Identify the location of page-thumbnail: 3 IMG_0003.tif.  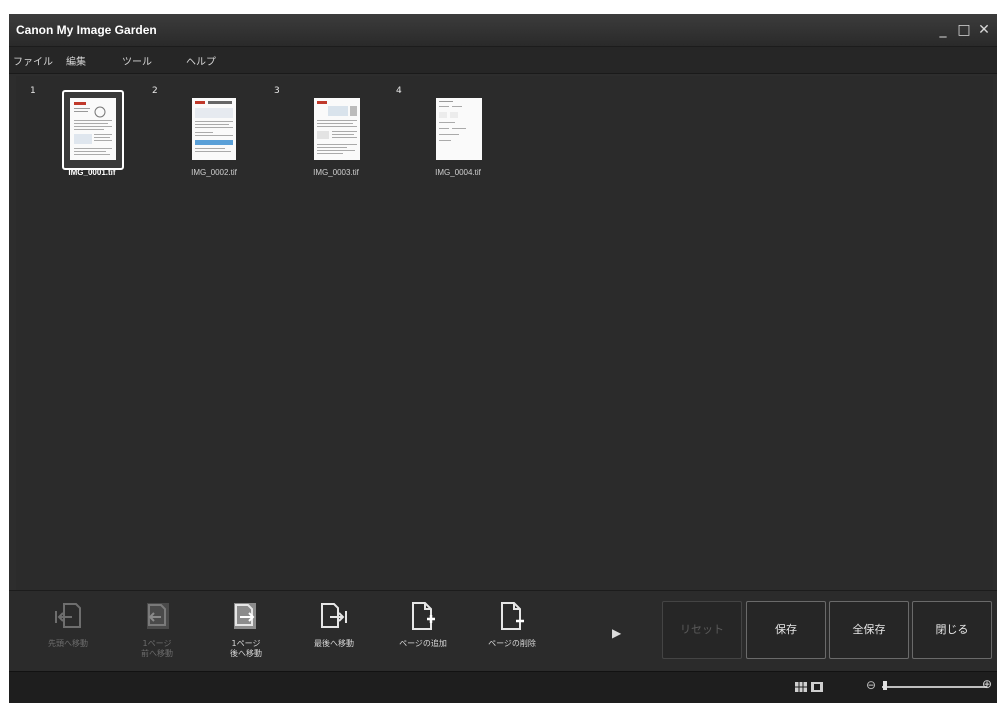
(329, 133).